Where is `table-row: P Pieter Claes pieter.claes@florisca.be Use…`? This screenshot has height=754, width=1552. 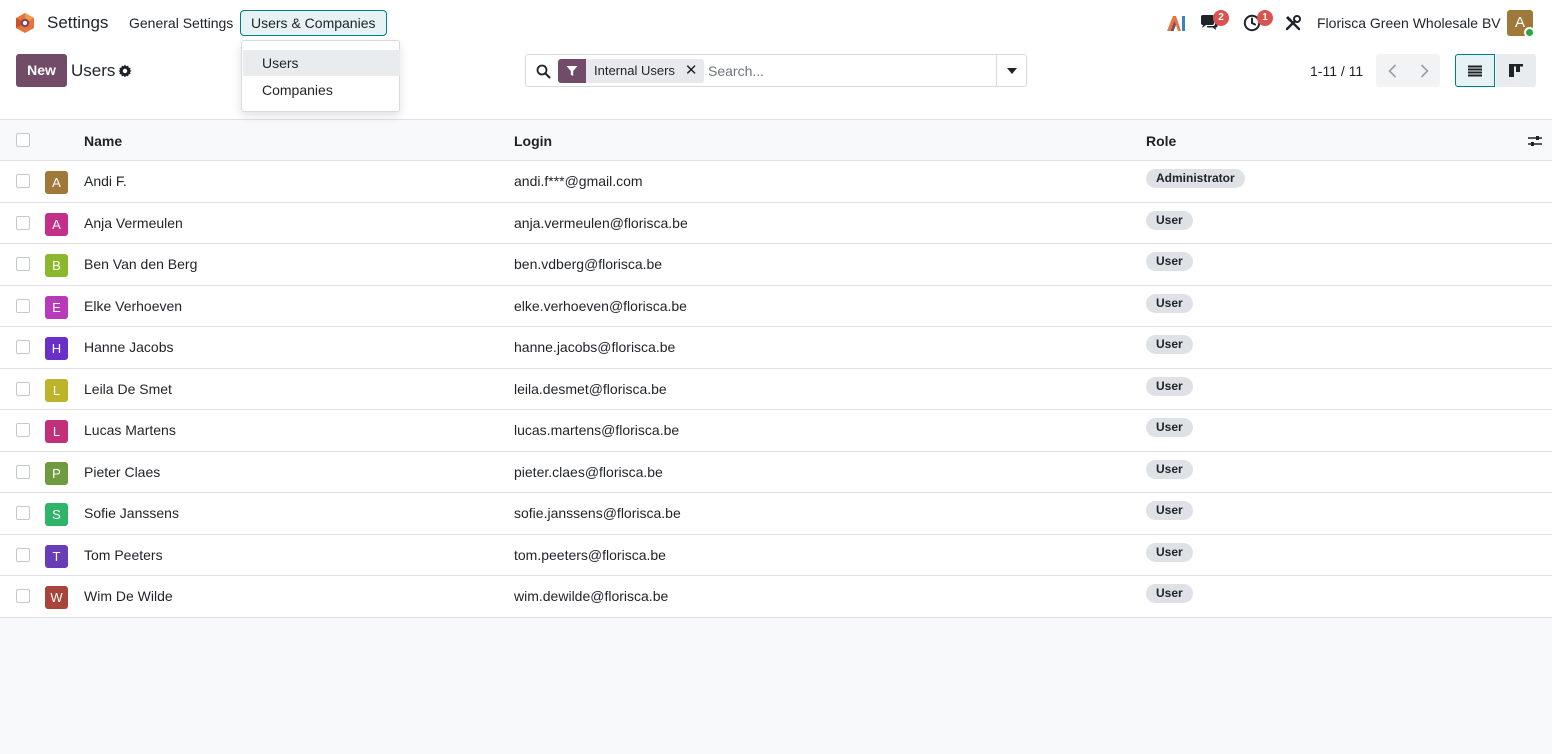
table-row: P Pieter Claes pieter.claes@florisca.be Use… is located at coordinates (776, 472).